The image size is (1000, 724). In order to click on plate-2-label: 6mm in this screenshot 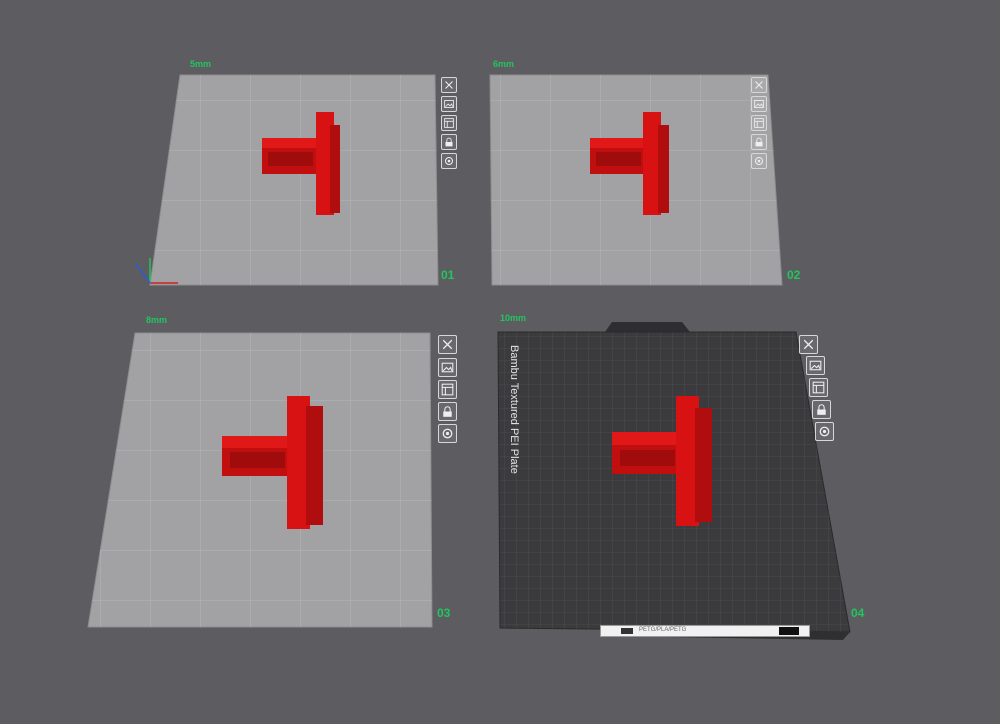, I will do `click(503, 64)`.